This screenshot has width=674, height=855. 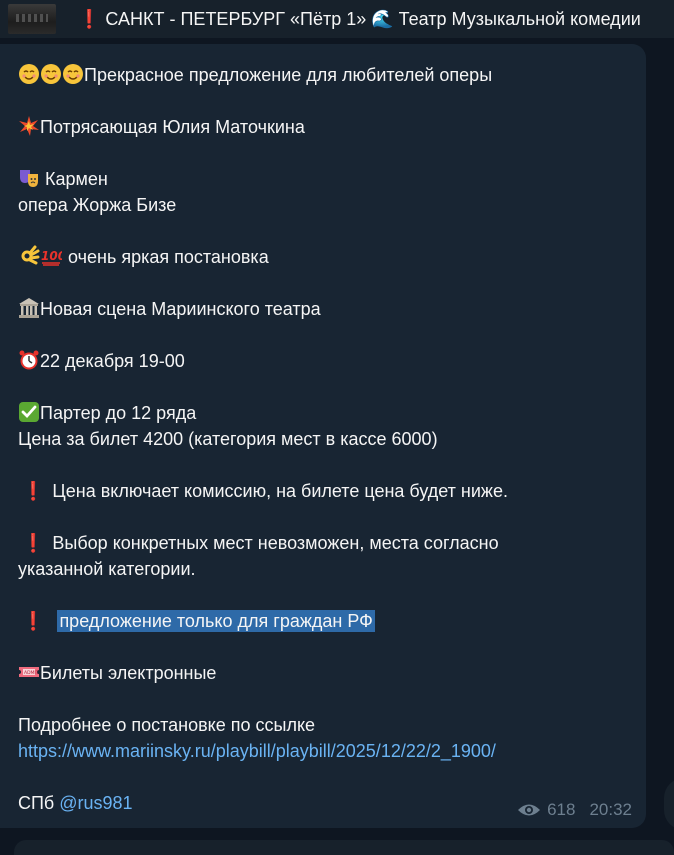 What do you see at coordinates (325, 127) in the screenshot?
I see `line-artist: Потрясающая Юлия Маточкина` at bounding box center [325, 127].